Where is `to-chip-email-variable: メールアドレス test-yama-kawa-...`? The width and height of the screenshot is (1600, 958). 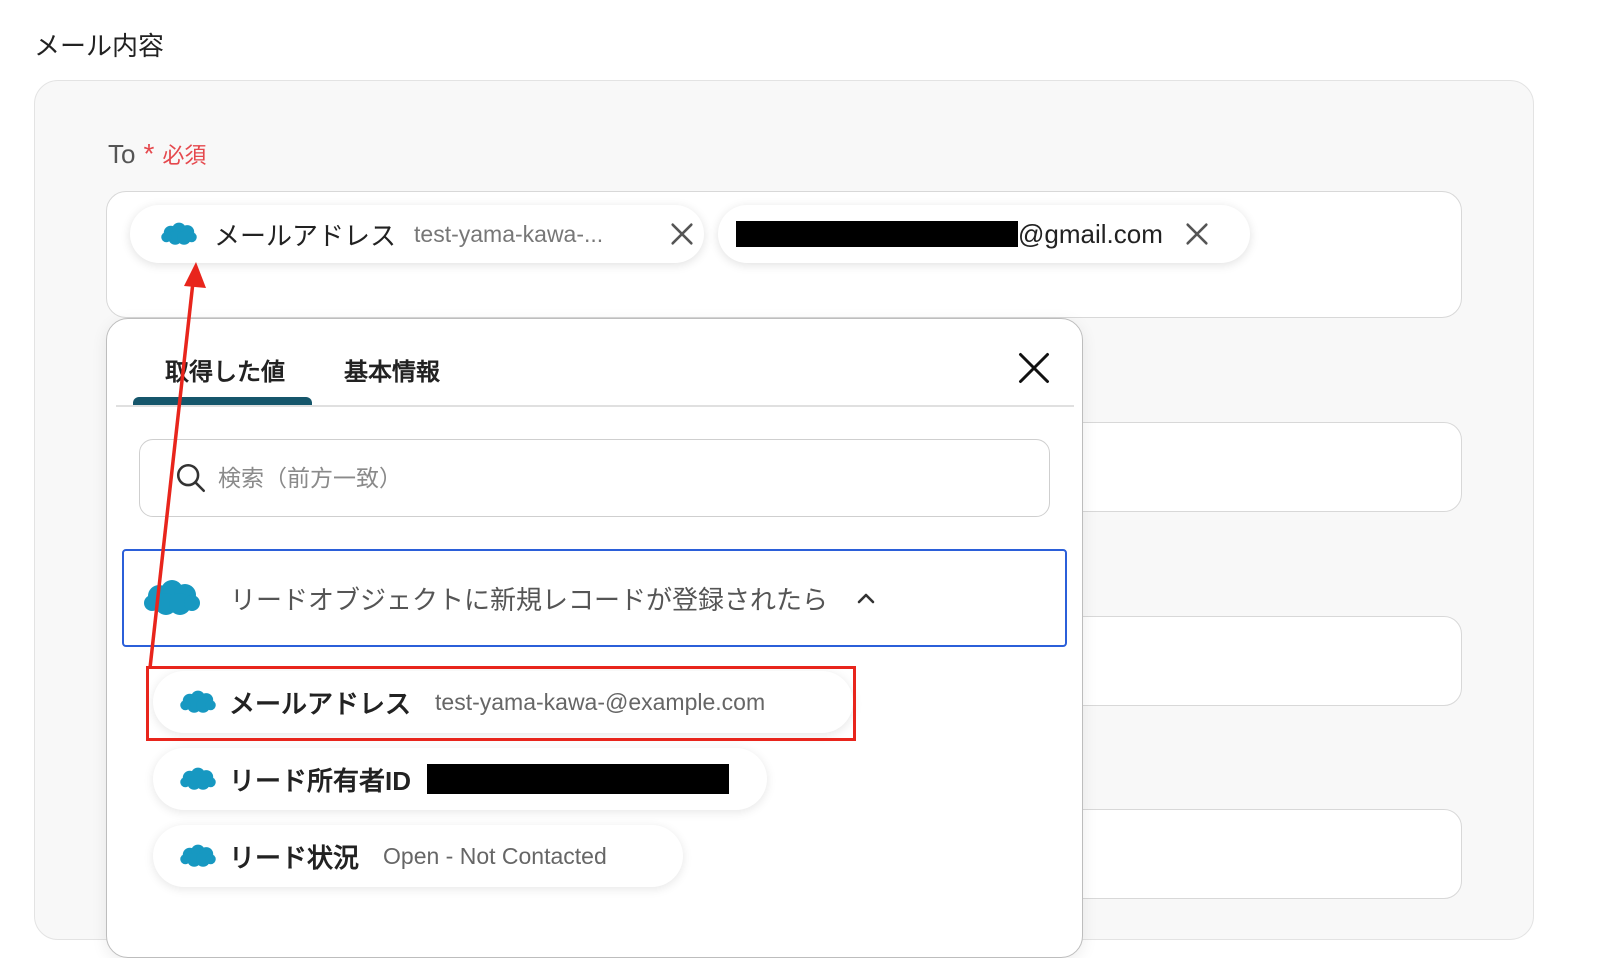
to-chip-email-variable: メールアドレス test-yama-kawa-... is located at coordinates (417, 234).